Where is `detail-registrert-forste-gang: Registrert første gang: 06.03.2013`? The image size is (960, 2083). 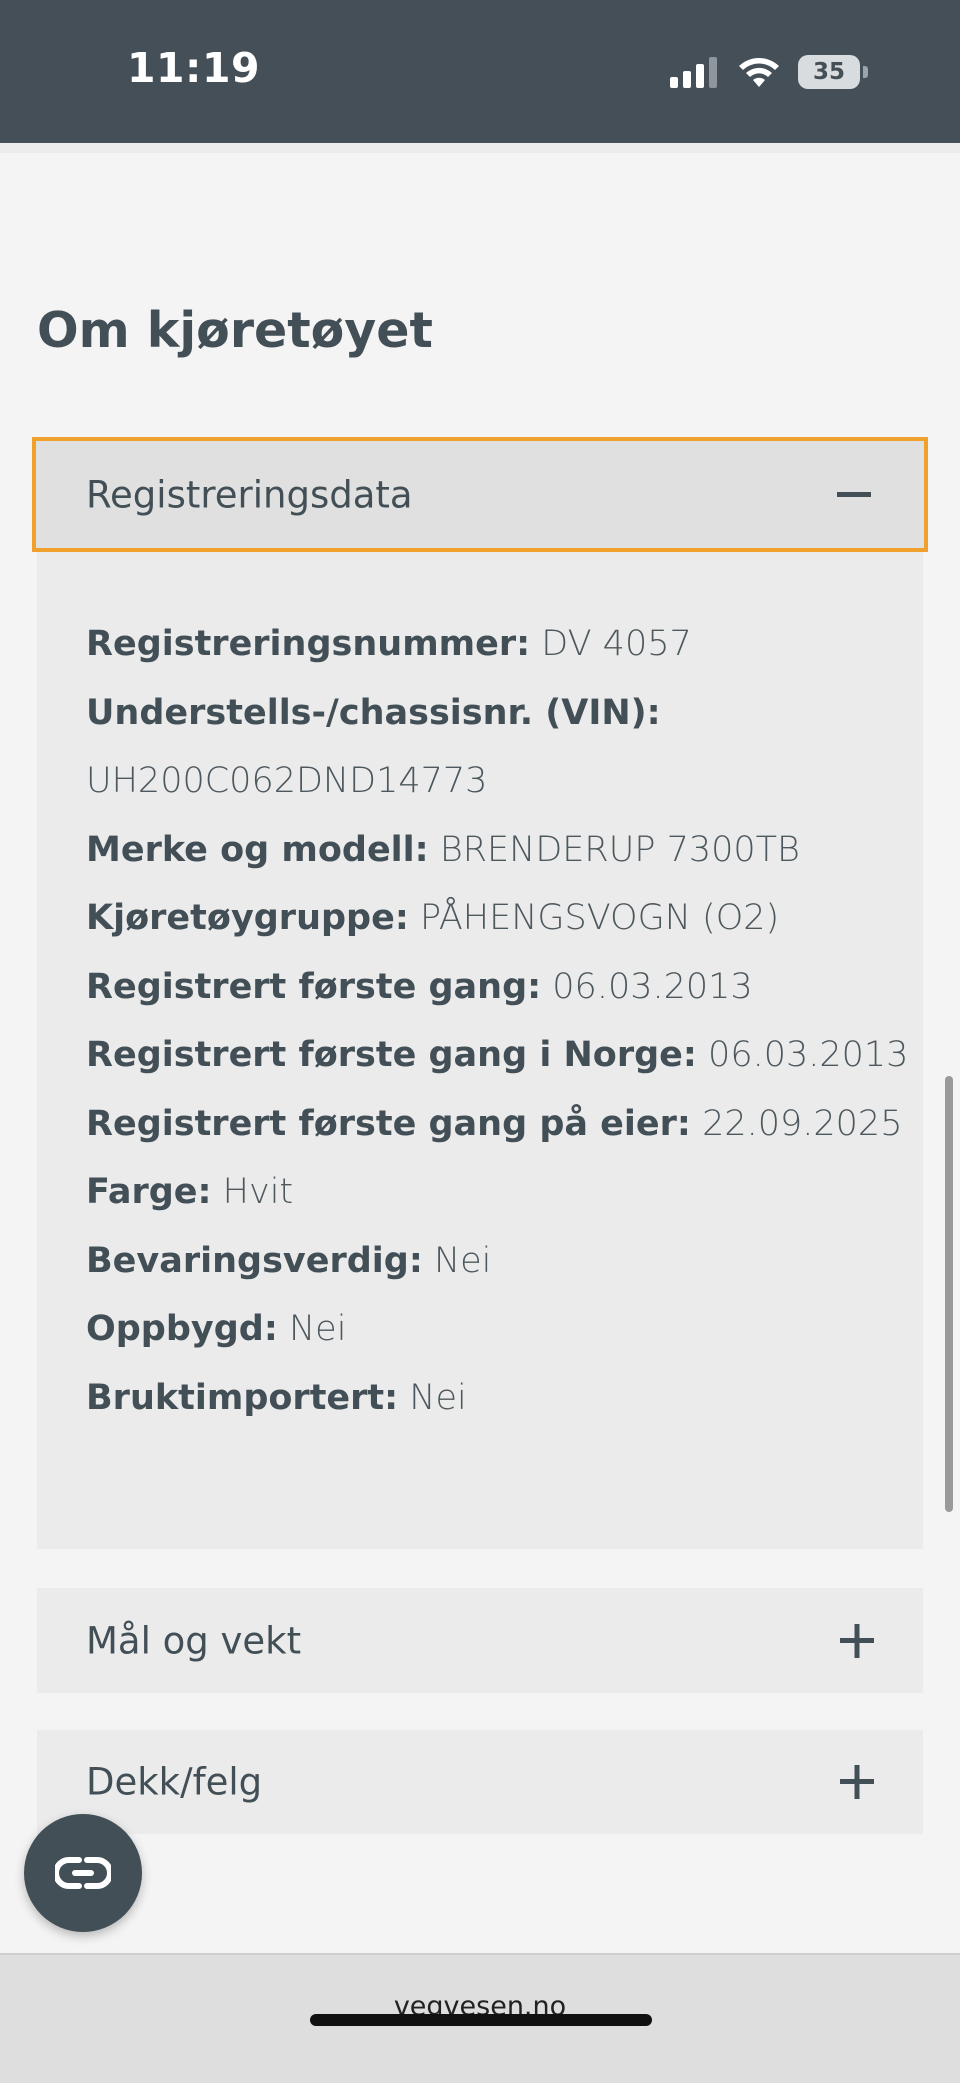 detail-registrert-forste-gang: Registrert første gang: 06.03.2013 is located at coordinates (497, 987).